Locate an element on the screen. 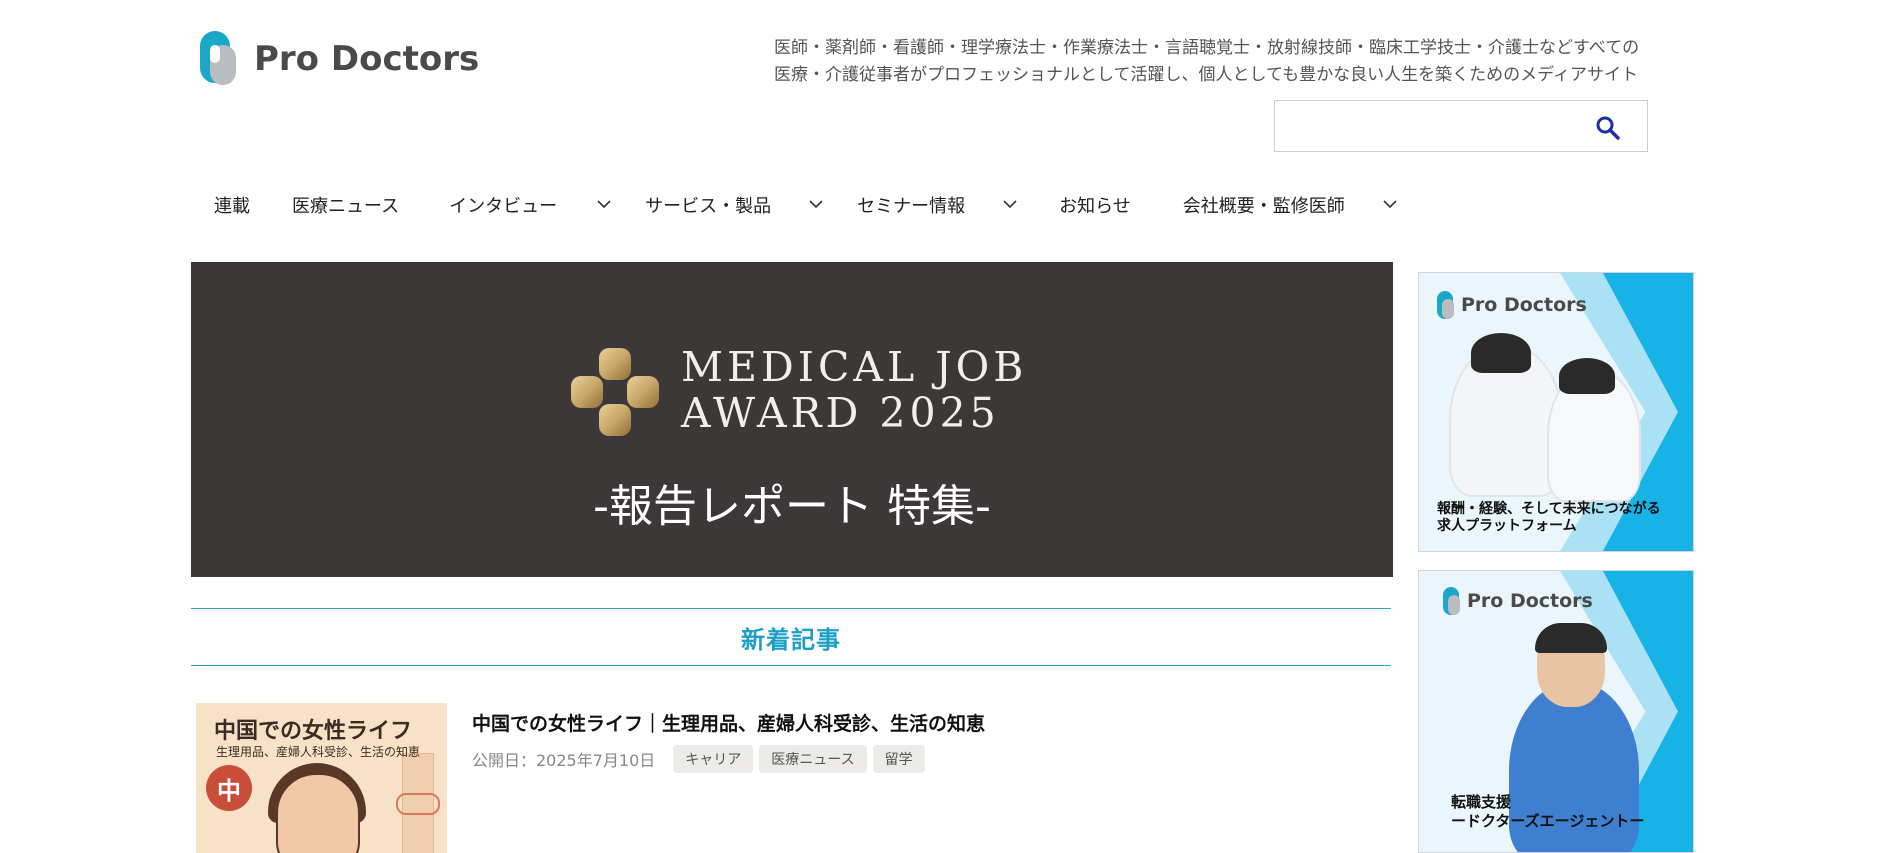  article-thumbnail: 中国での女性ライフ 生理用品、産婦人科受診、生活の知恵 中 is located at coordinates (321, 778).